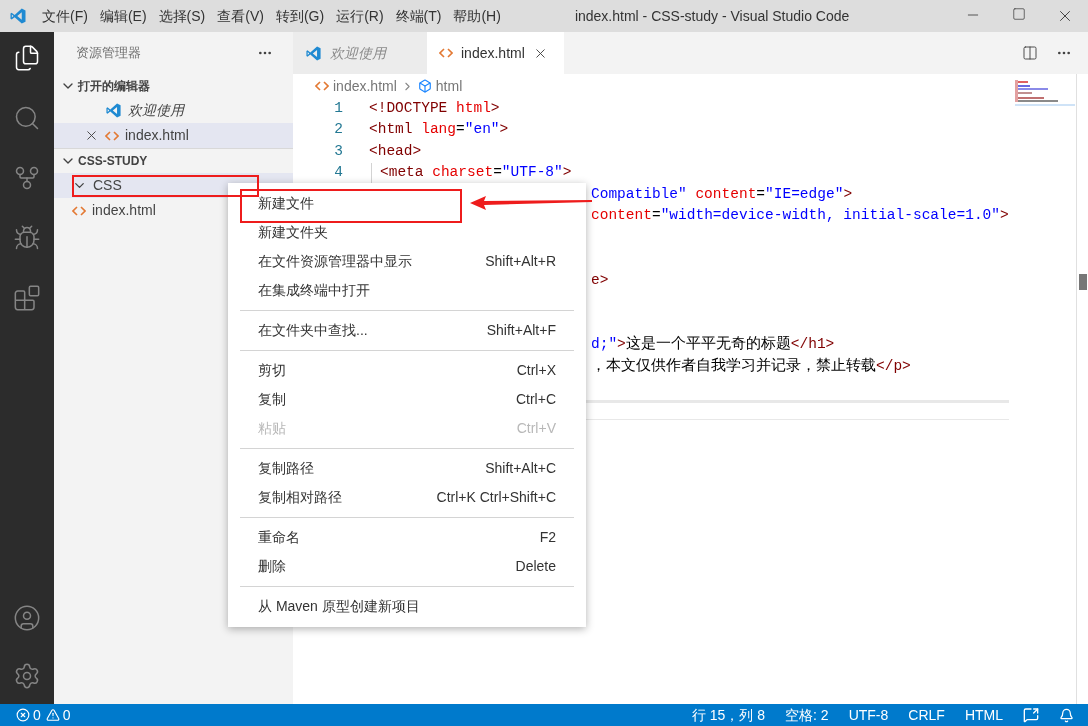  I want to click on split-editor-icon, so click(1030, 53).